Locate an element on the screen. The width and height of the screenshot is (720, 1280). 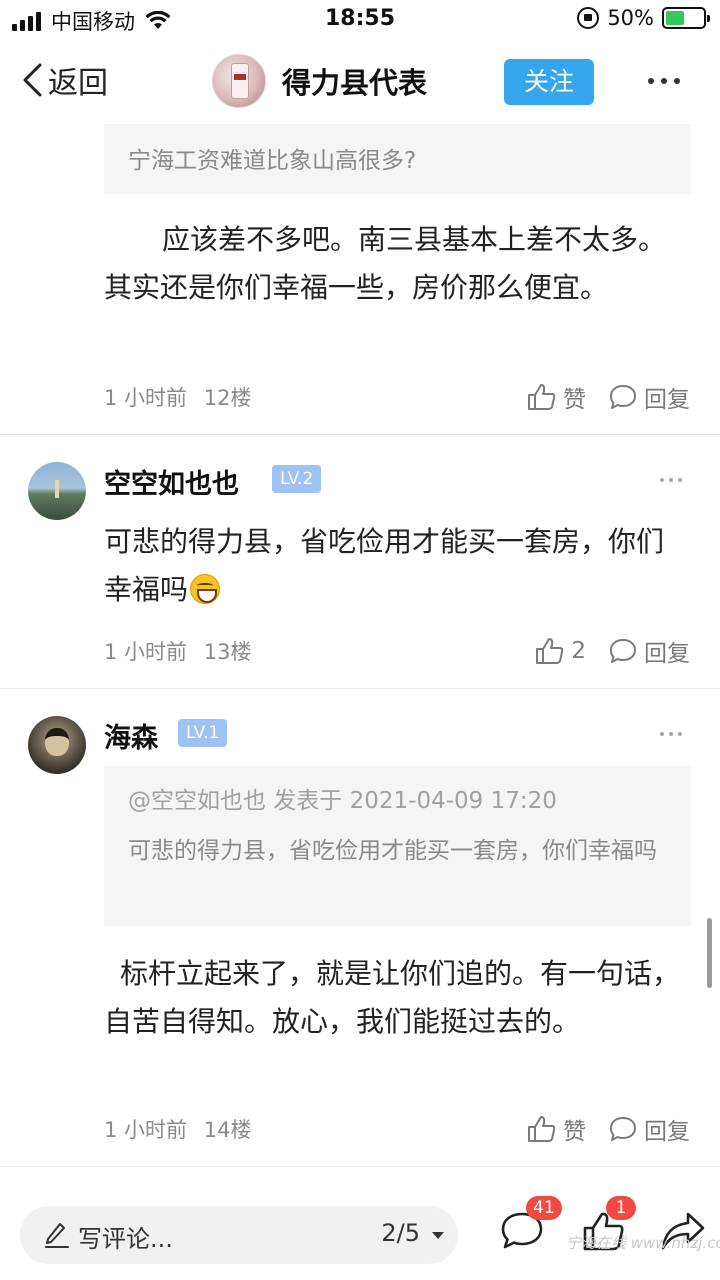
nav-bar: 返回 得力县代表 关注 is located at coordinates (360, 82).